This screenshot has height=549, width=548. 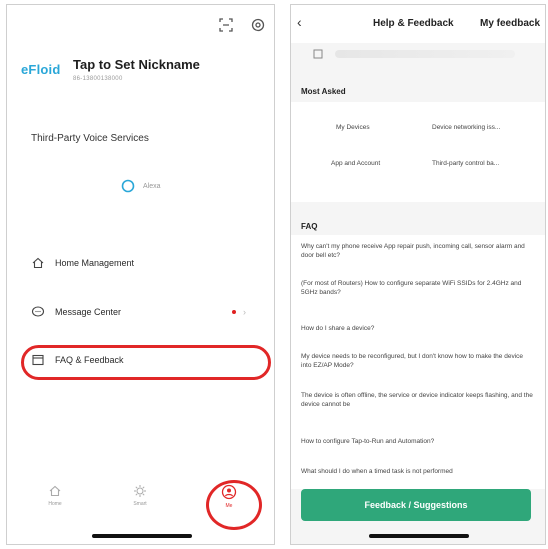 I want to click on menu-label: Message Center, so click(x=88, y=312).